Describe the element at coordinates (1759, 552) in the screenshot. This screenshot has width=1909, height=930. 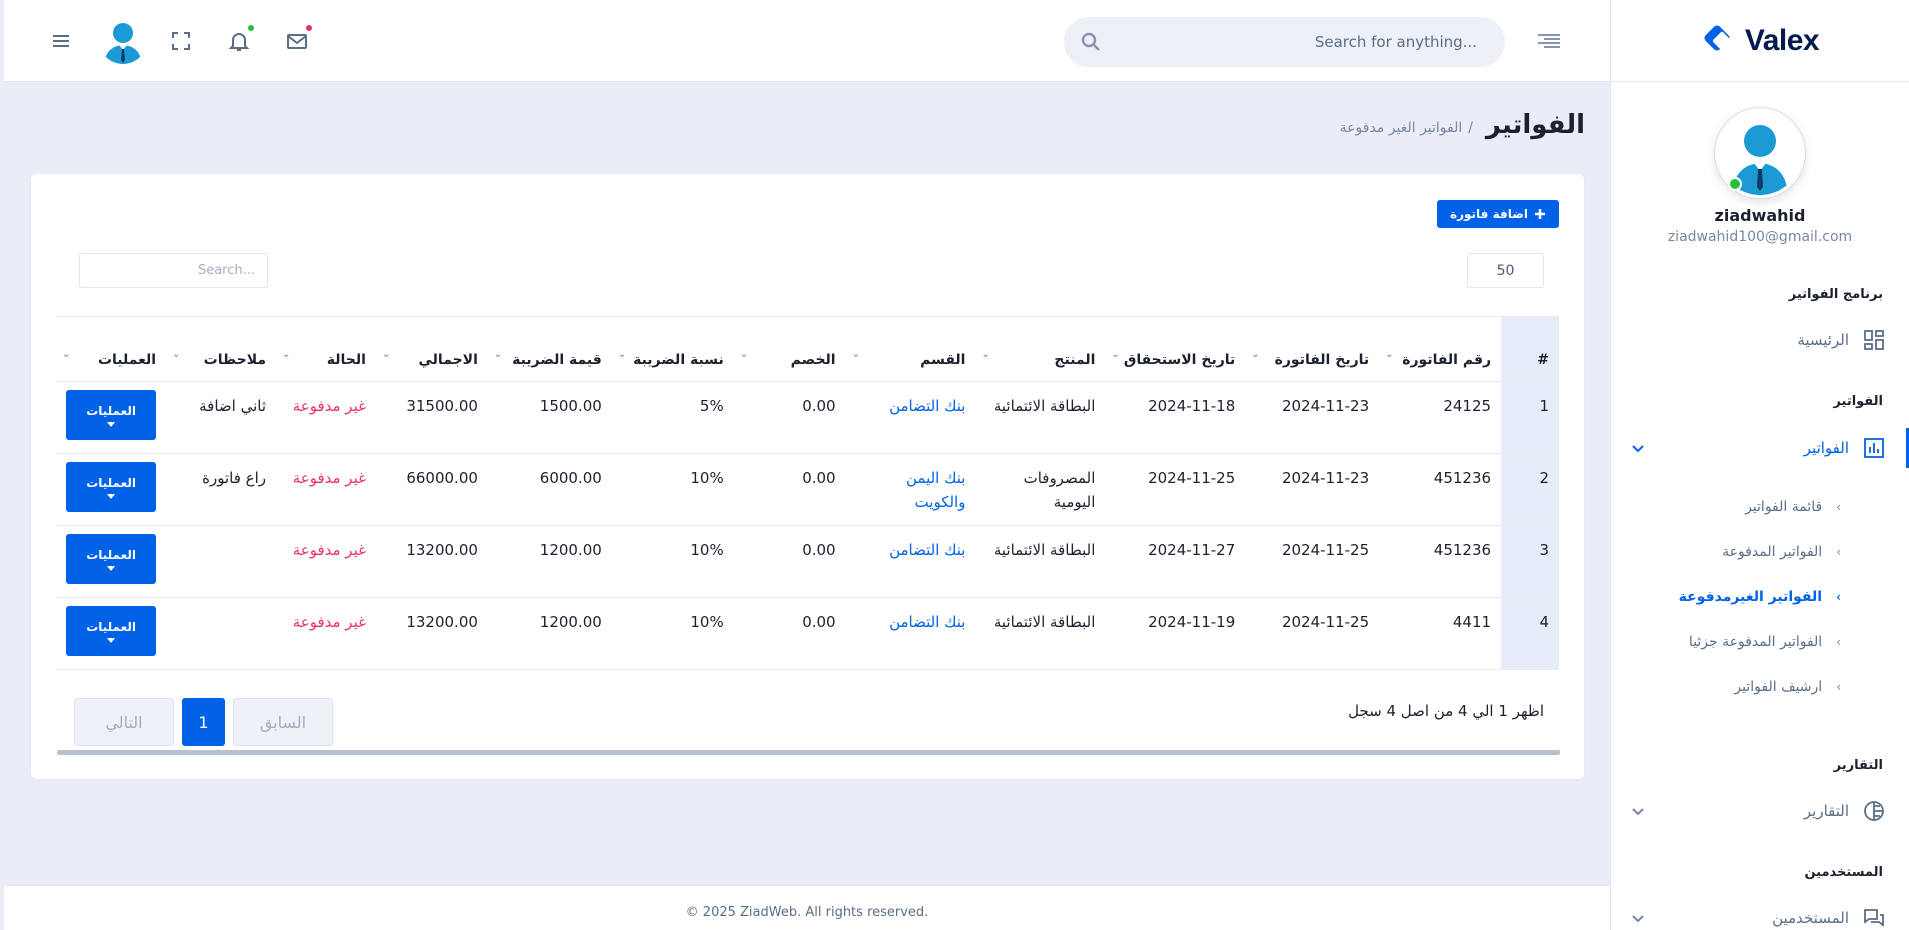
I see `sidebar-sub-paid-invoices: الفواتير المدفوعة ‹` at that location.